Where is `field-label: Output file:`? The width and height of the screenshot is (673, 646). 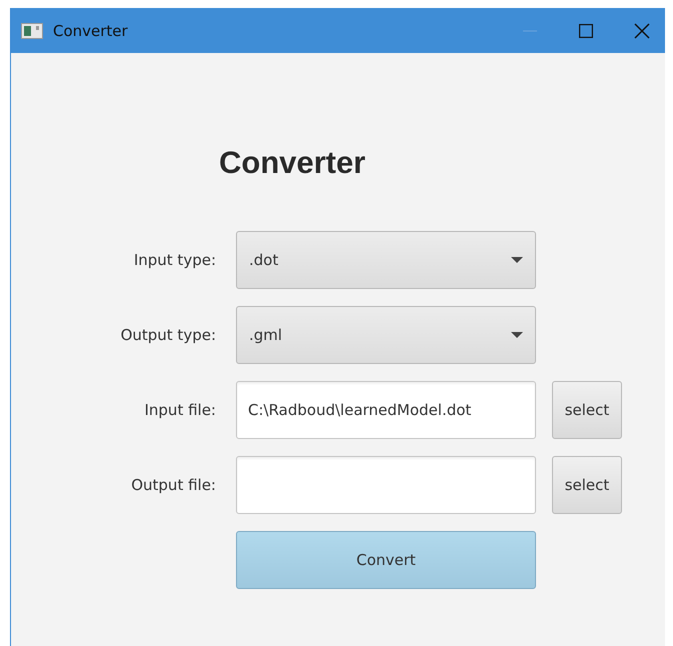 field-label: Output file: is located at coordinates (173, 485).